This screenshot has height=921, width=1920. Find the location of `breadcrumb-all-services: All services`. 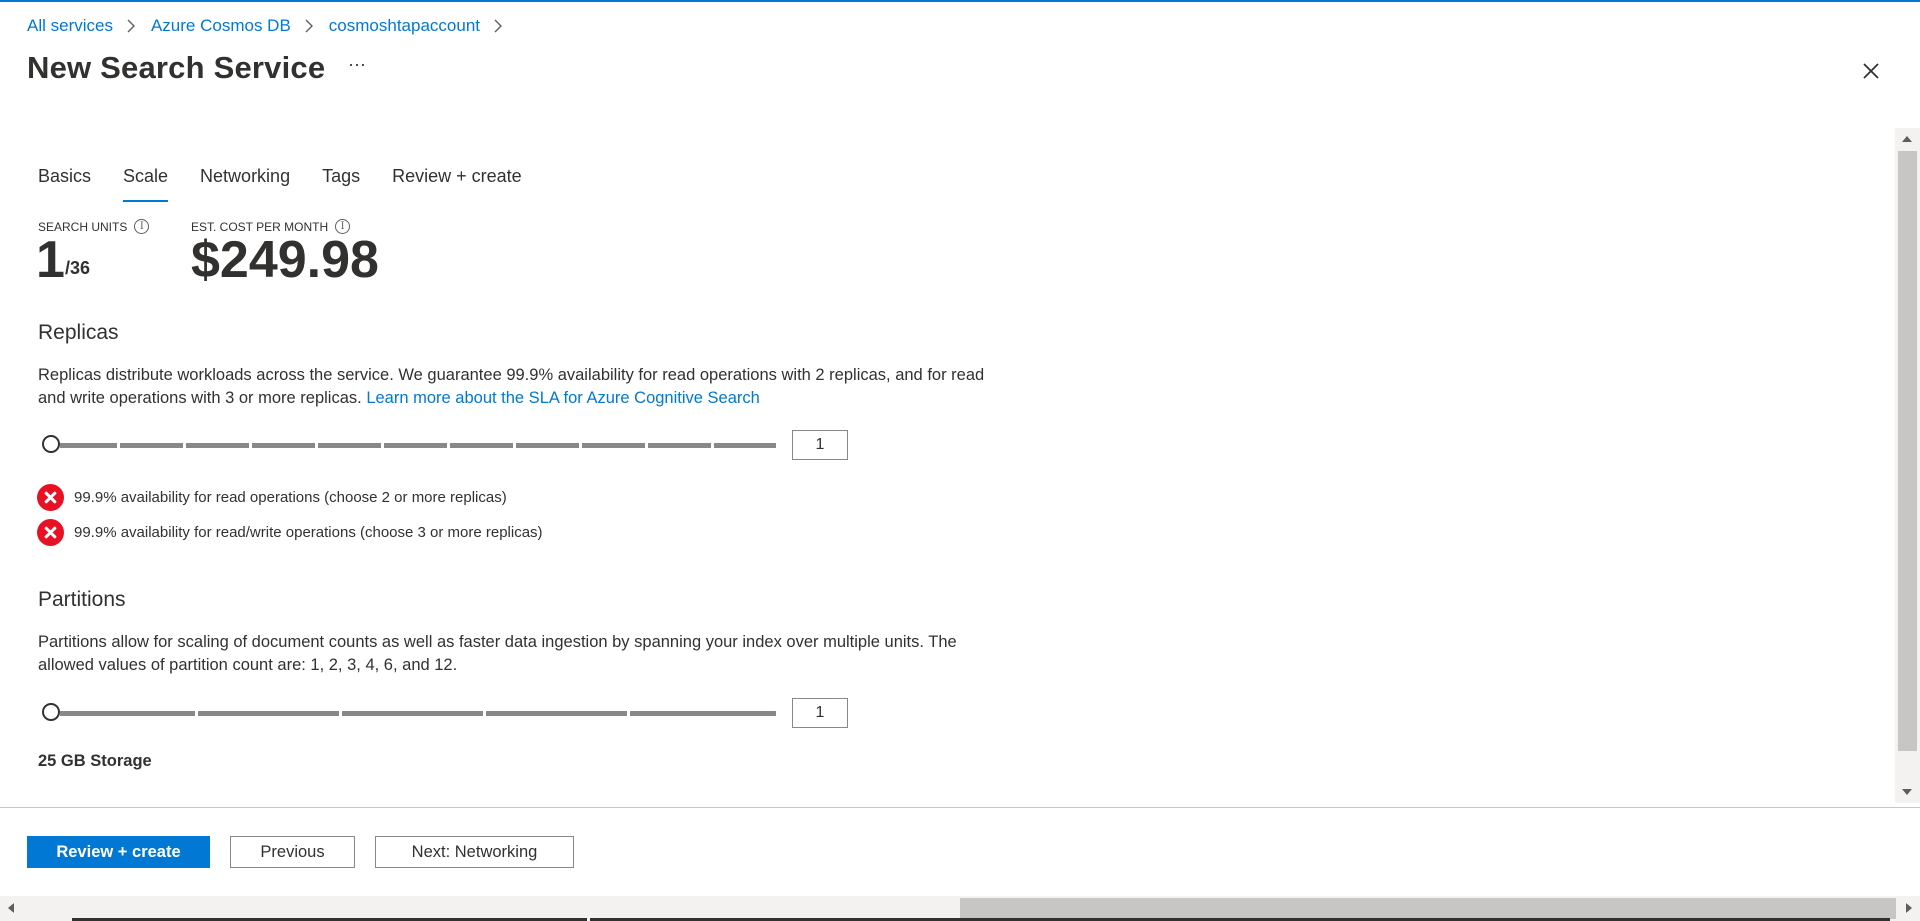

breadcrumb-all-services: All services is located at coordinates (70, 26).